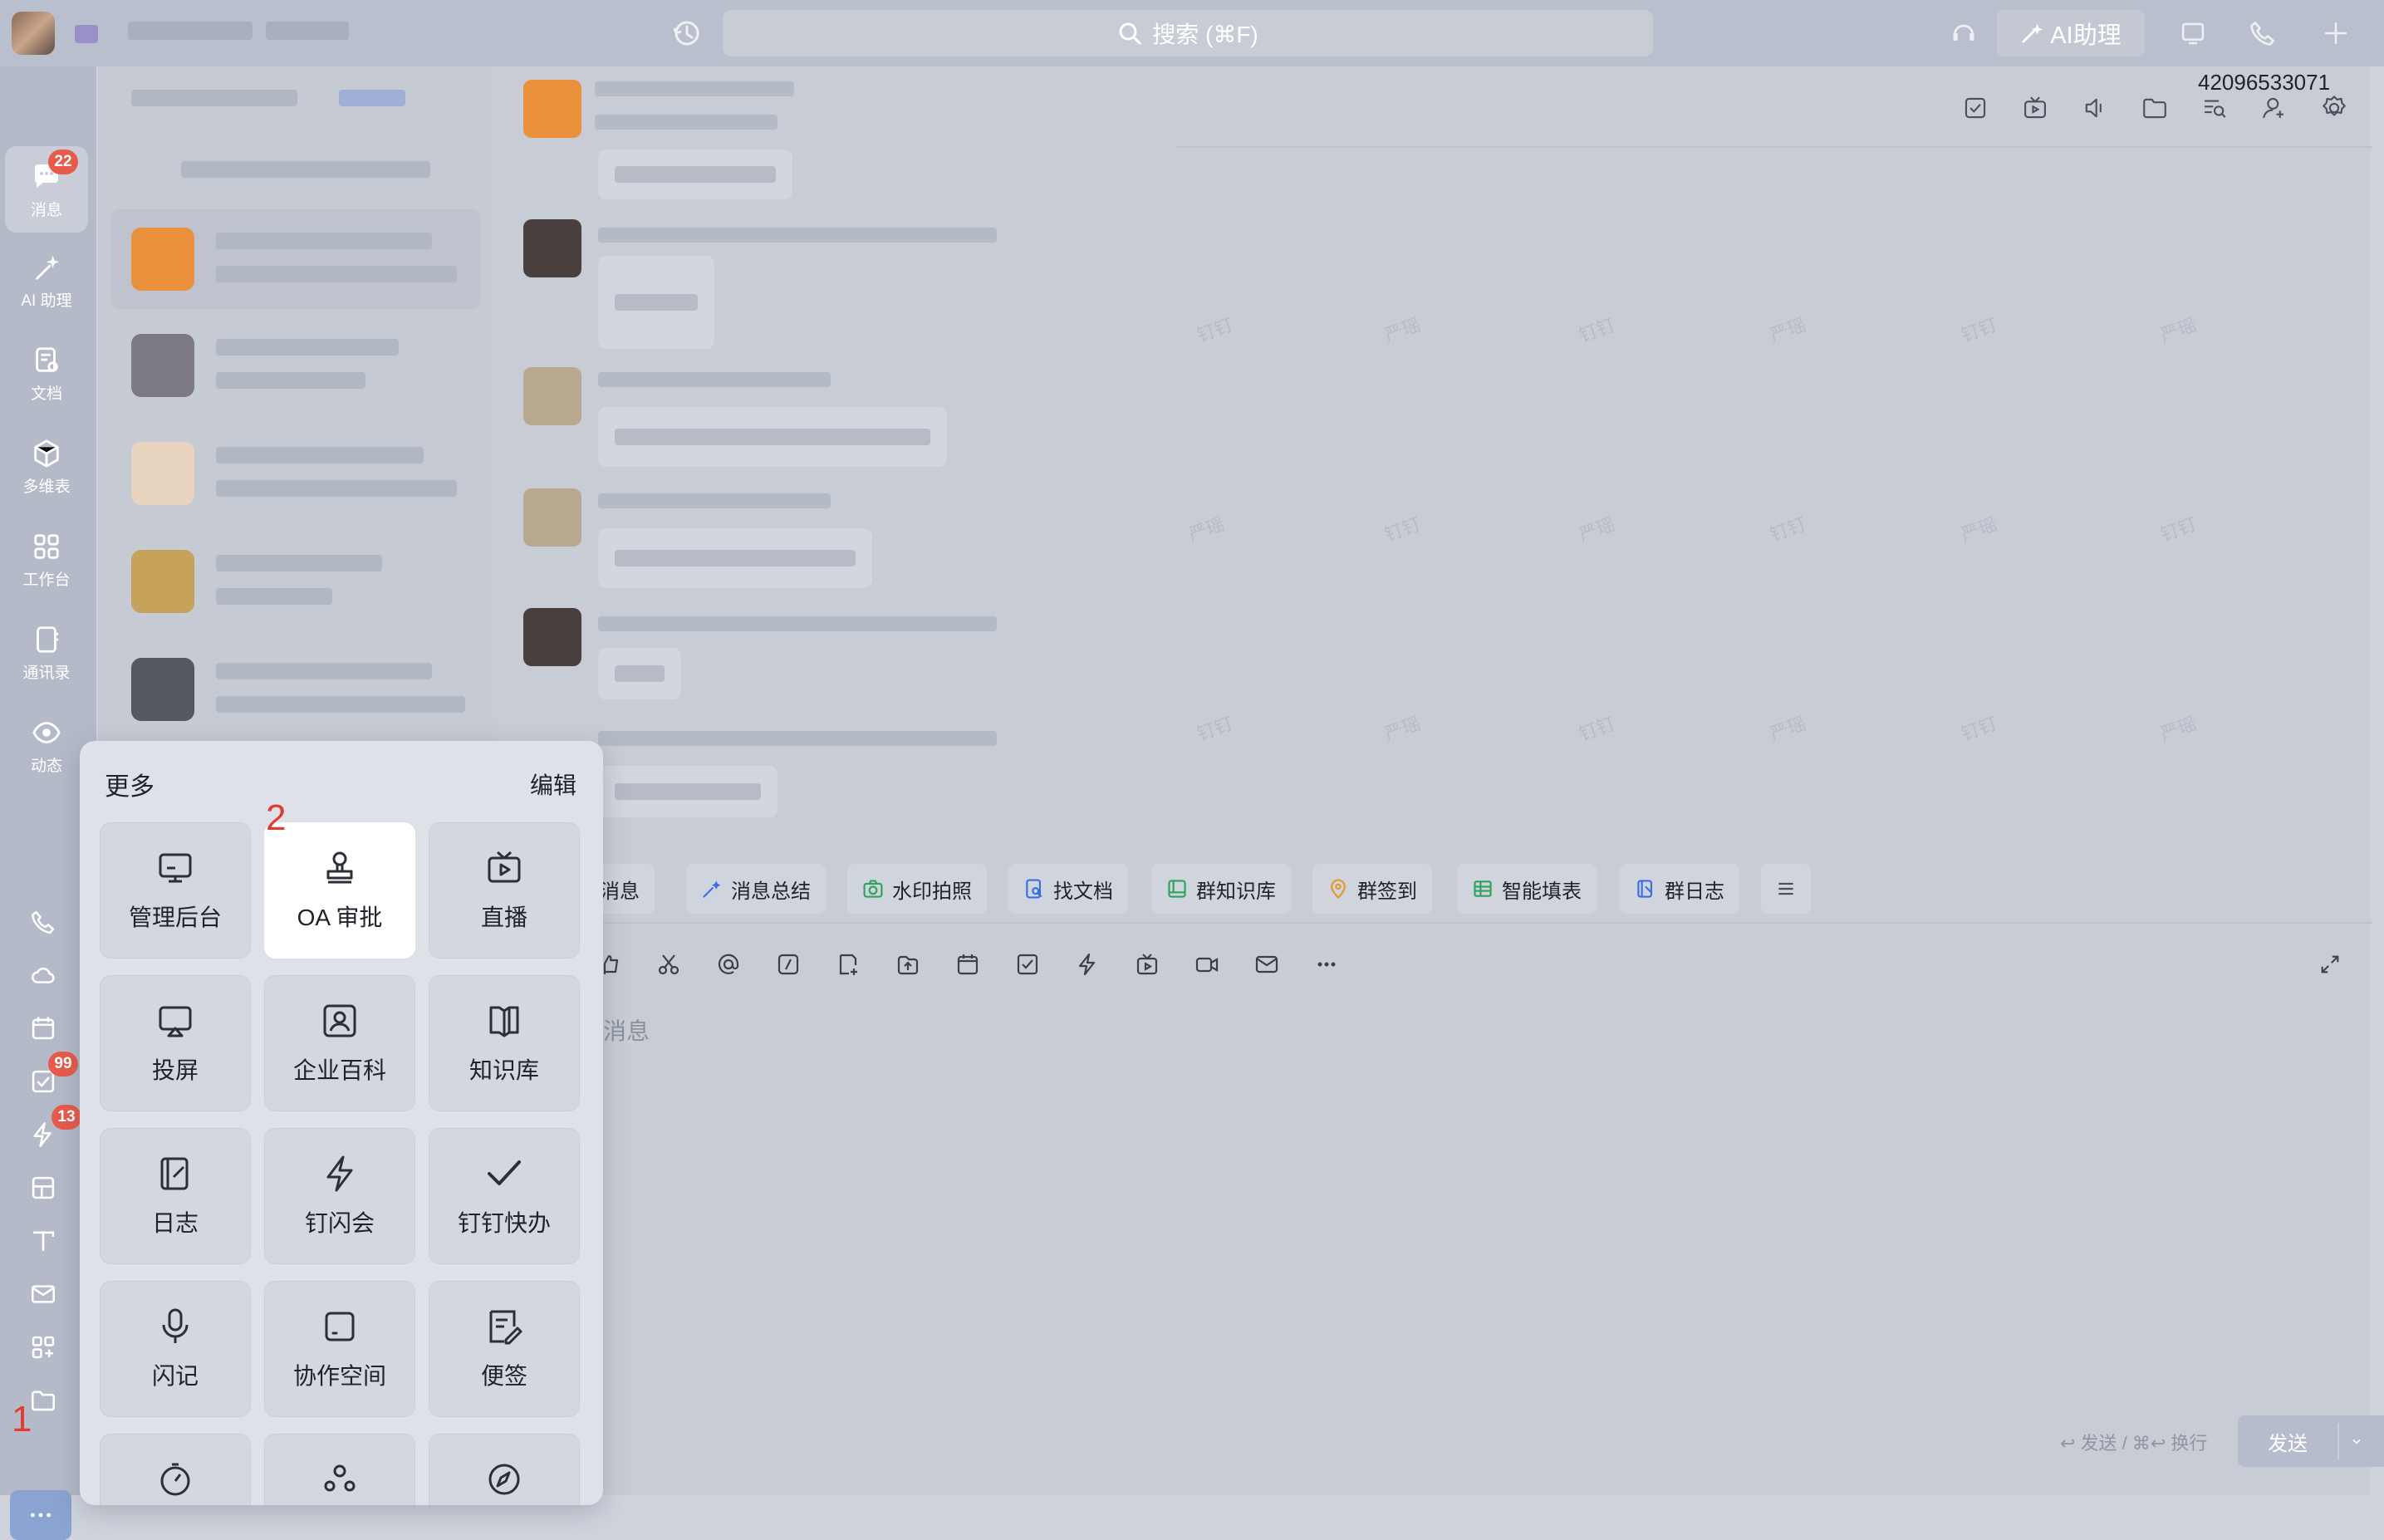 The image size is (2384, 1540). What do you see at coordinates (2274, 108) in the screenshot?
I see `add-member-icon` at bounding box center [2274, 108].